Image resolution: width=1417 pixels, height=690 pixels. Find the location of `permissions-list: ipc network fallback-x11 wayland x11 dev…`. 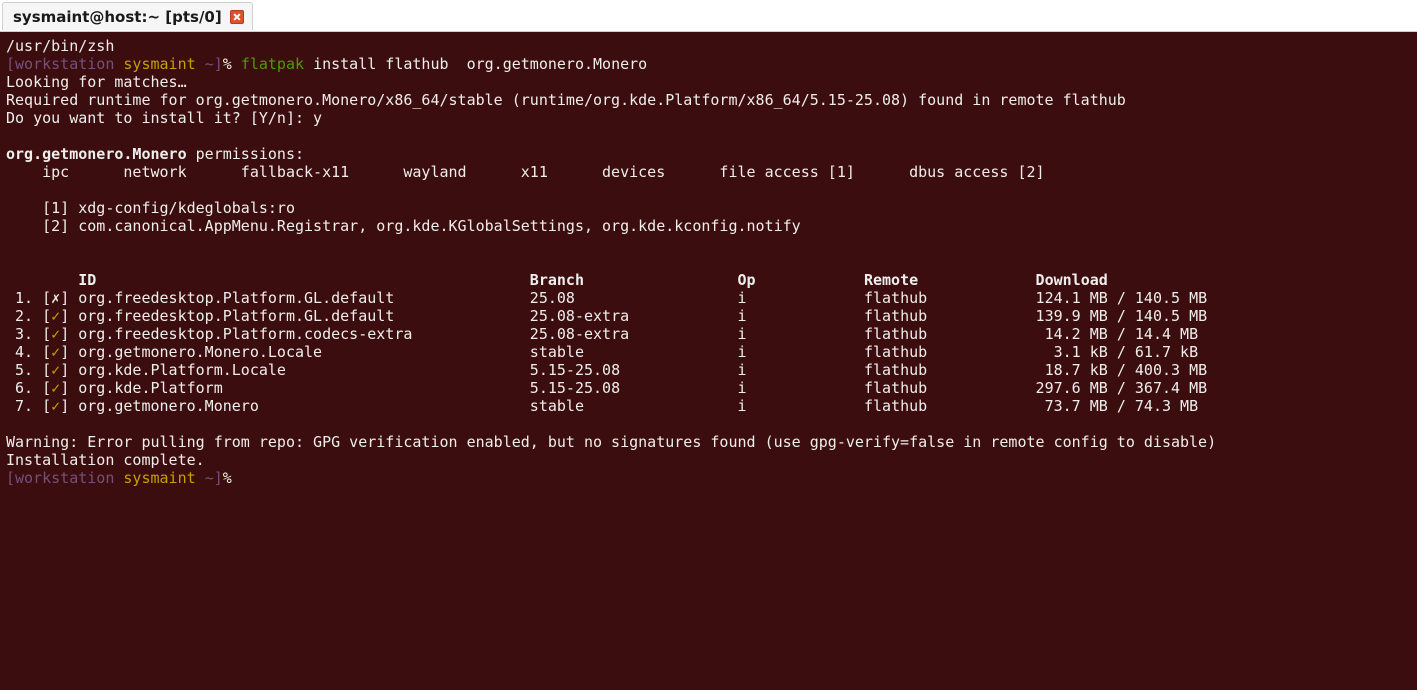

permissions-list: ipc network fallback-x11 wayland x11 dev… is located at coordinates (525, 172).